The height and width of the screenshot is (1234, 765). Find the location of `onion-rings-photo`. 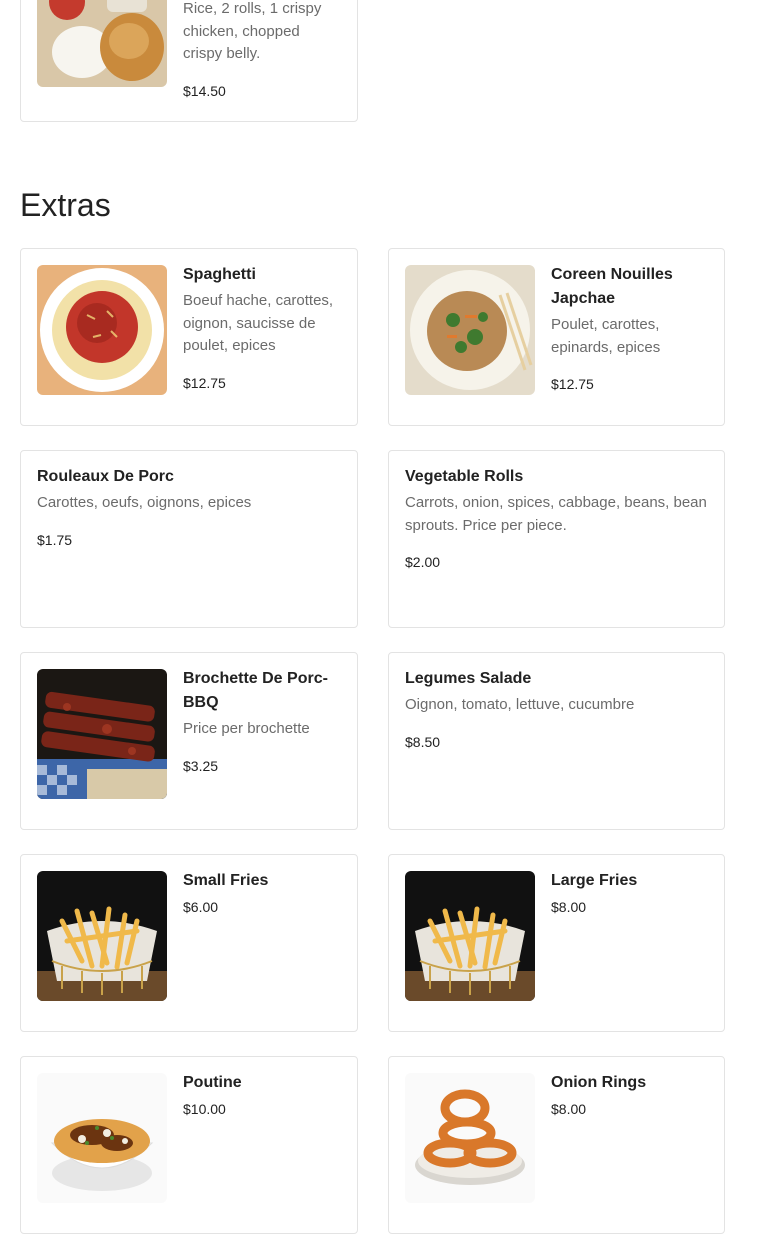

onion-rings-photo is located at coordinates (470, 1138).